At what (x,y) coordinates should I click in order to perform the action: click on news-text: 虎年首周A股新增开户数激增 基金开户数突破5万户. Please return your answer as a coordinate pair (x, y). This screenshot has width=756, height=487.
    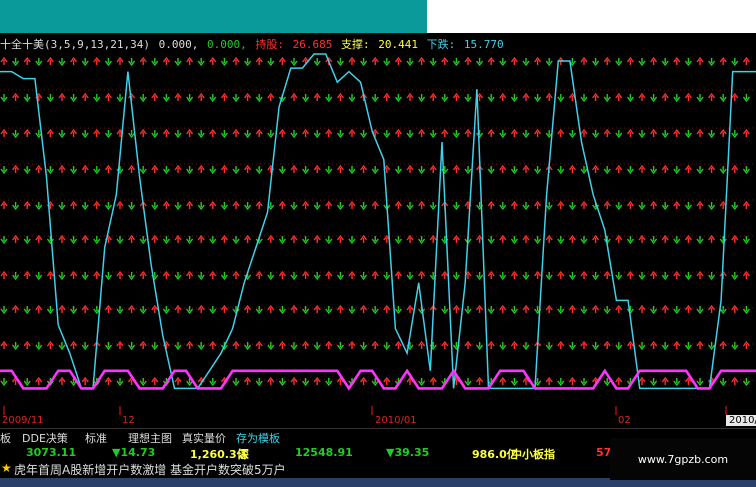
    Looking at the image, I should click on (150, 469).